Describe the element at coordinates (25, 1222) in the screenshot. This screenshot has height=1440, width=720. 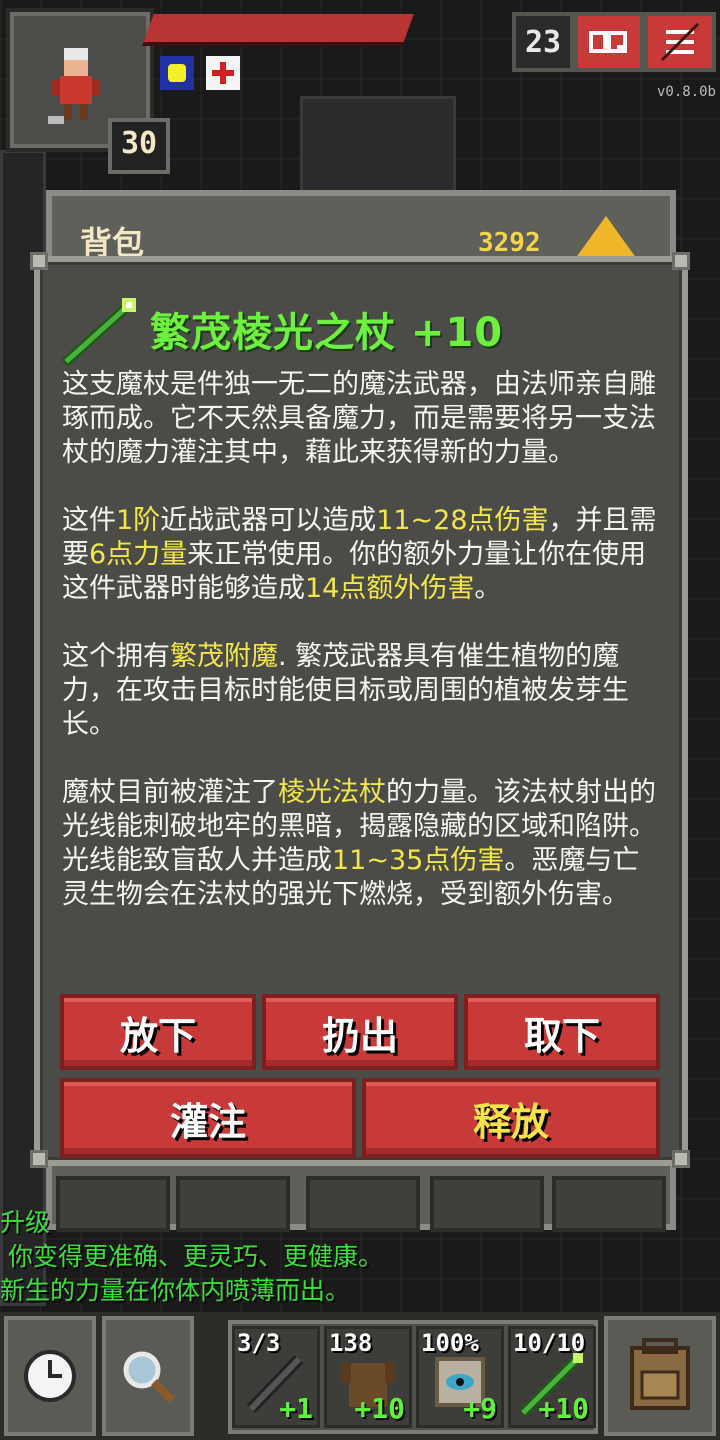
I see `log-line: 升级` at that location.